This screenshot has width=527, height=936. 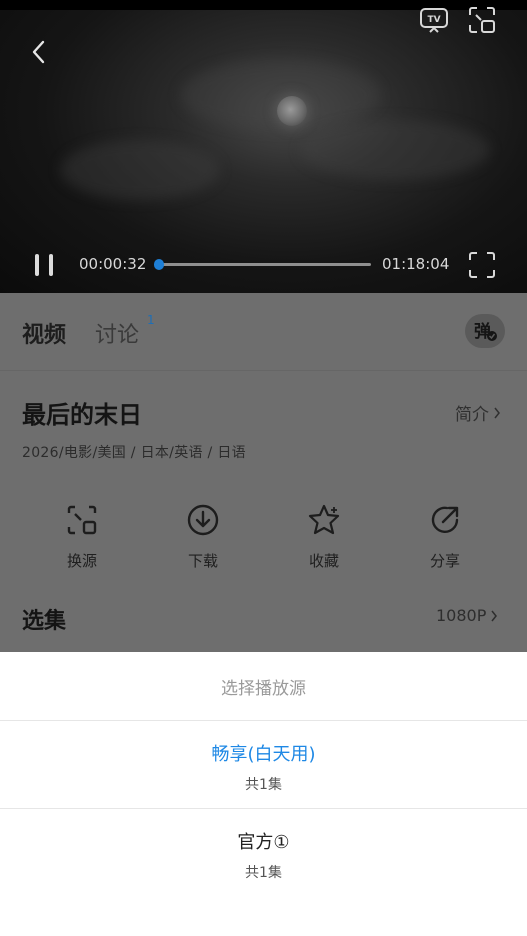 I want to click on favorite-label: 收藏, so click(x=323, y=561).